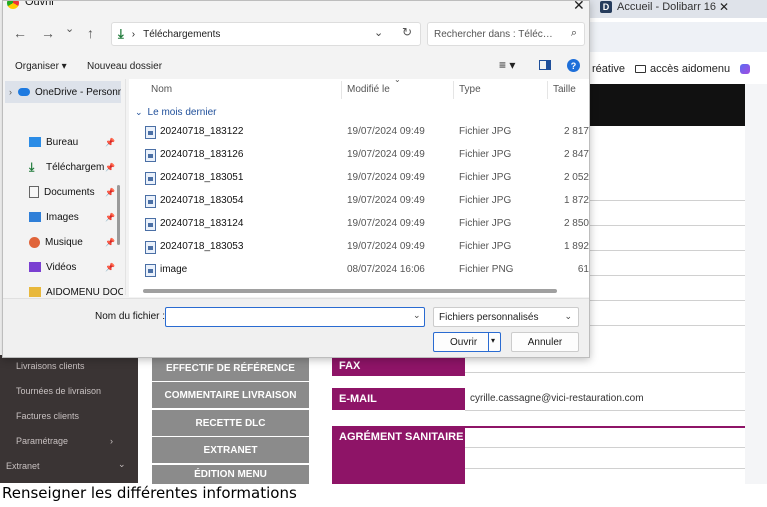  What do you see at coordinates (368, 89) in the screenshot?
I see `column-header-modified: Modifié le` at bounding box center [368, 89].